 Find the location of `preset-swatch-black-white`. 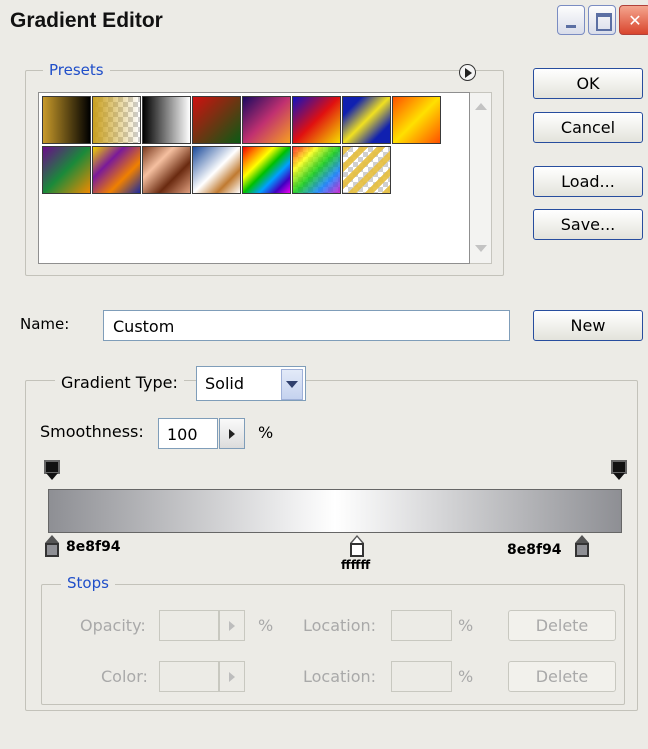

preset-swatch-black-white is located at coordinates (166, 120).